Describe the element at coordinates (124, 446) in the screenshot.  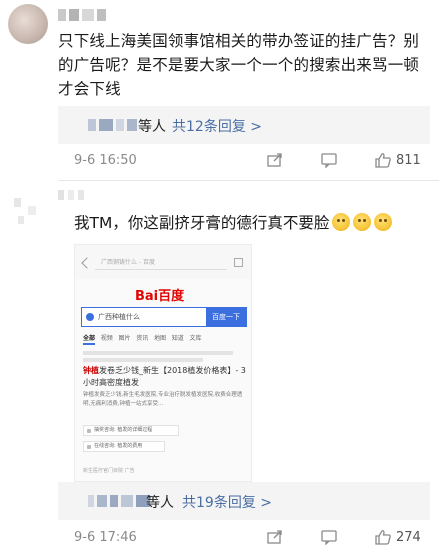
I see `result-chip: 在线咨询: 植发的费用` at that location.